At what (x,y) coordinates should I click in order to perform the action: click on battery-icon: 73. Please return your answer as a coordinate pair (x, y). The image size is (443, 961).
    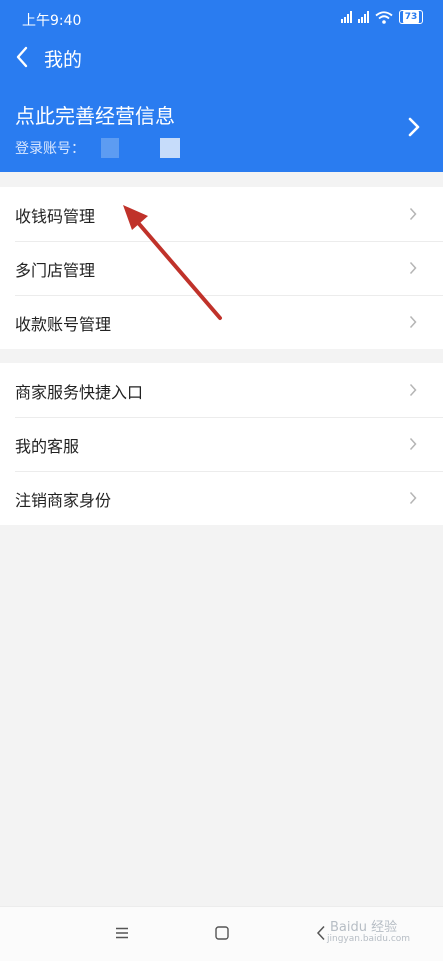
    Looking at the image, I should click on (411, 17).